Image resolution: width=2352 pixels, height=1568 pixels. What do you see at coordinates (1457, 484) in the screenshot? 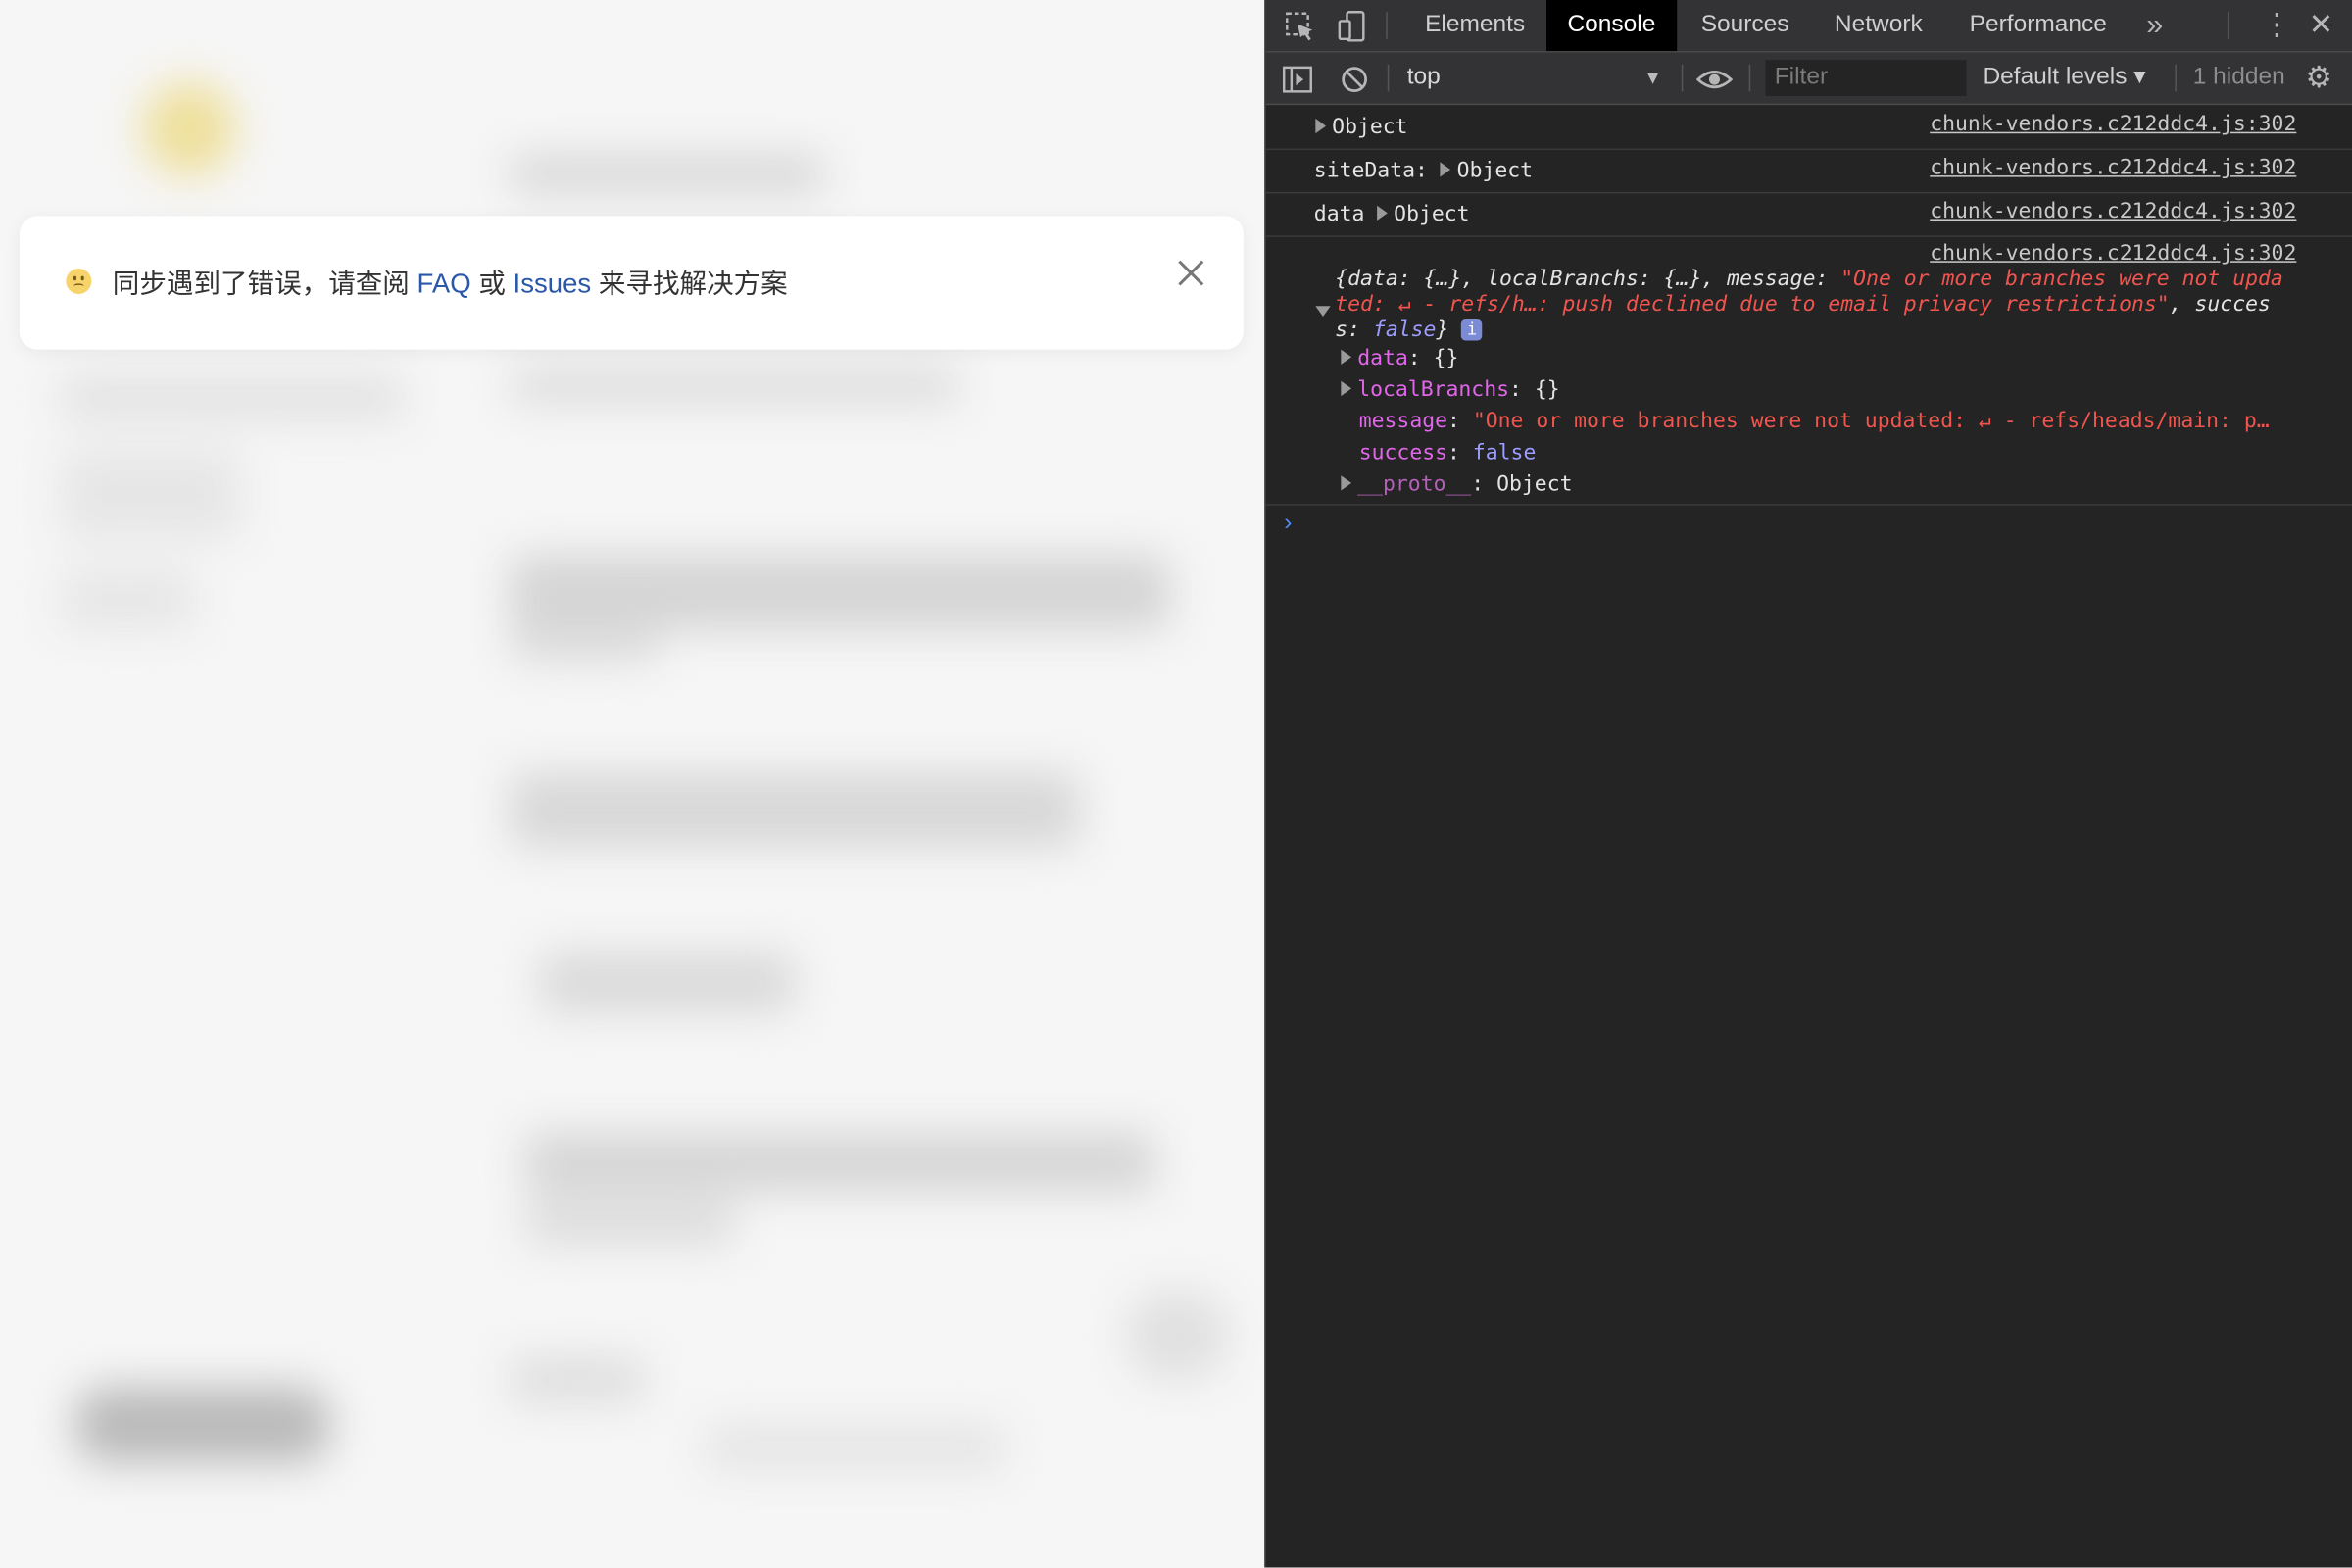
I see `prop-proto: __proto__: Object` at bounding box center [1457, 484].